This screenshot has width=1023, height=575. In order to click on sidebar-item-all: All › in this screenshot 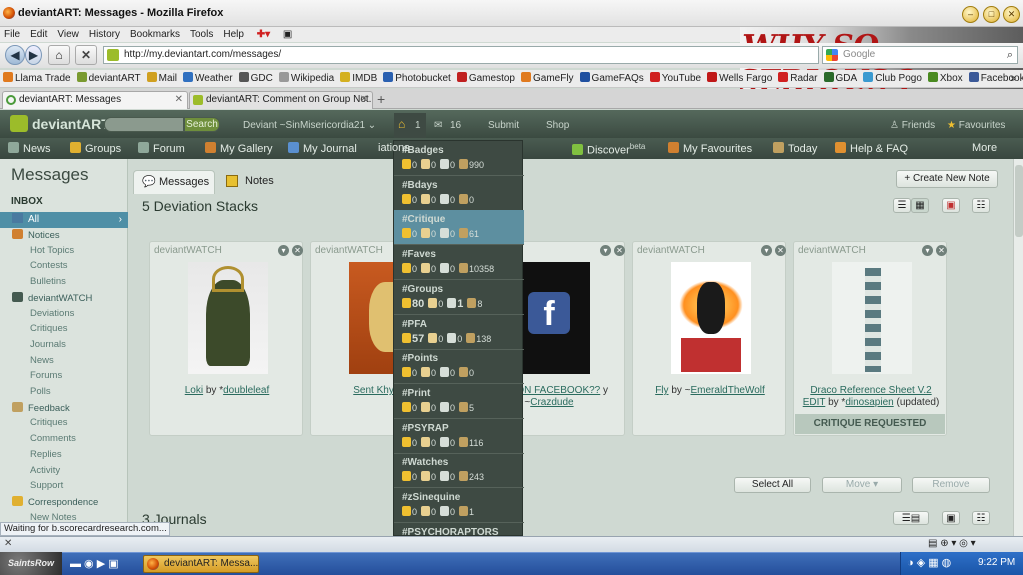, I will do `click(64, 220)`.